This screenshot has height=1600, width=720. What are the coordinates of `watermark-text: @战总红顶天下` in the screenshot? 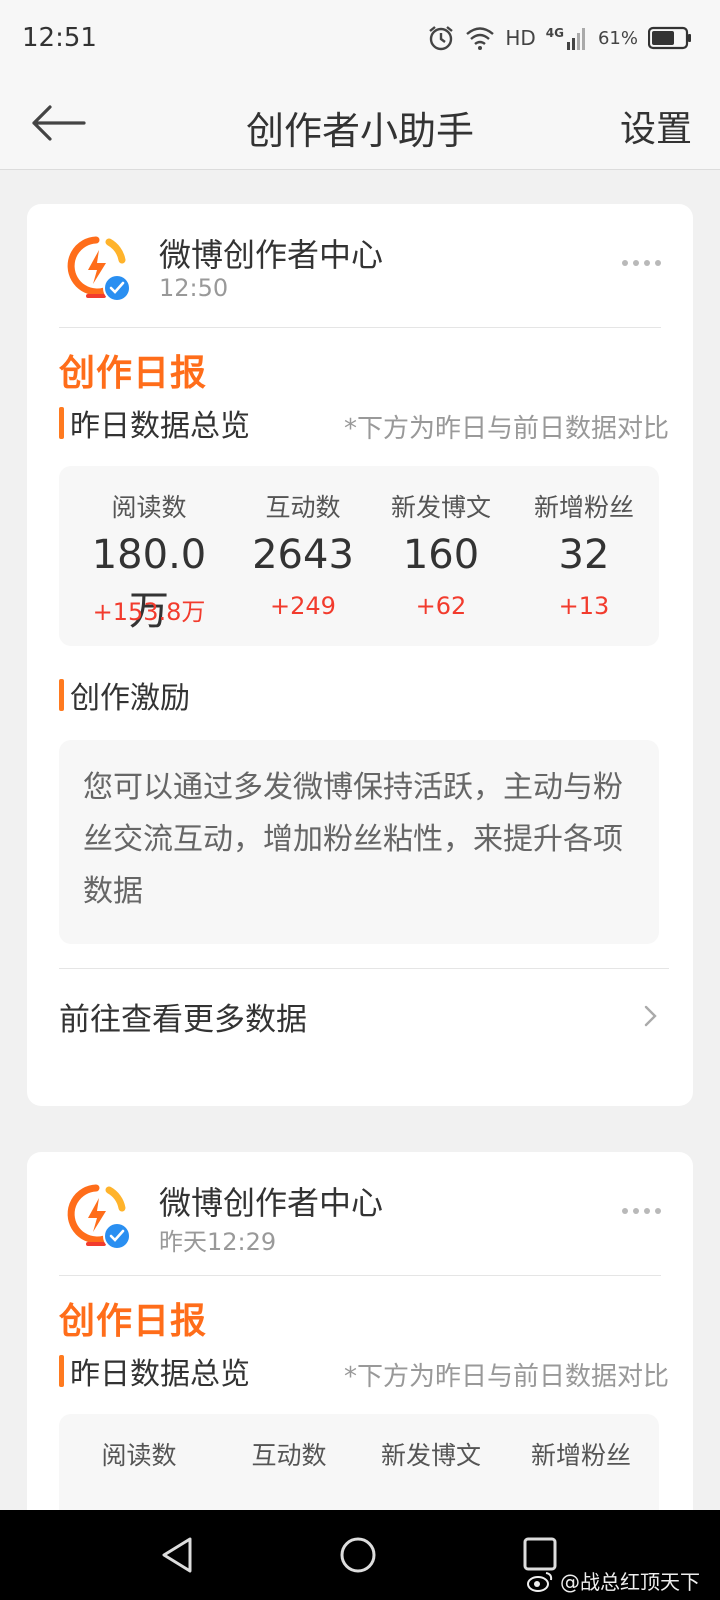 It's located at (630, 1582).